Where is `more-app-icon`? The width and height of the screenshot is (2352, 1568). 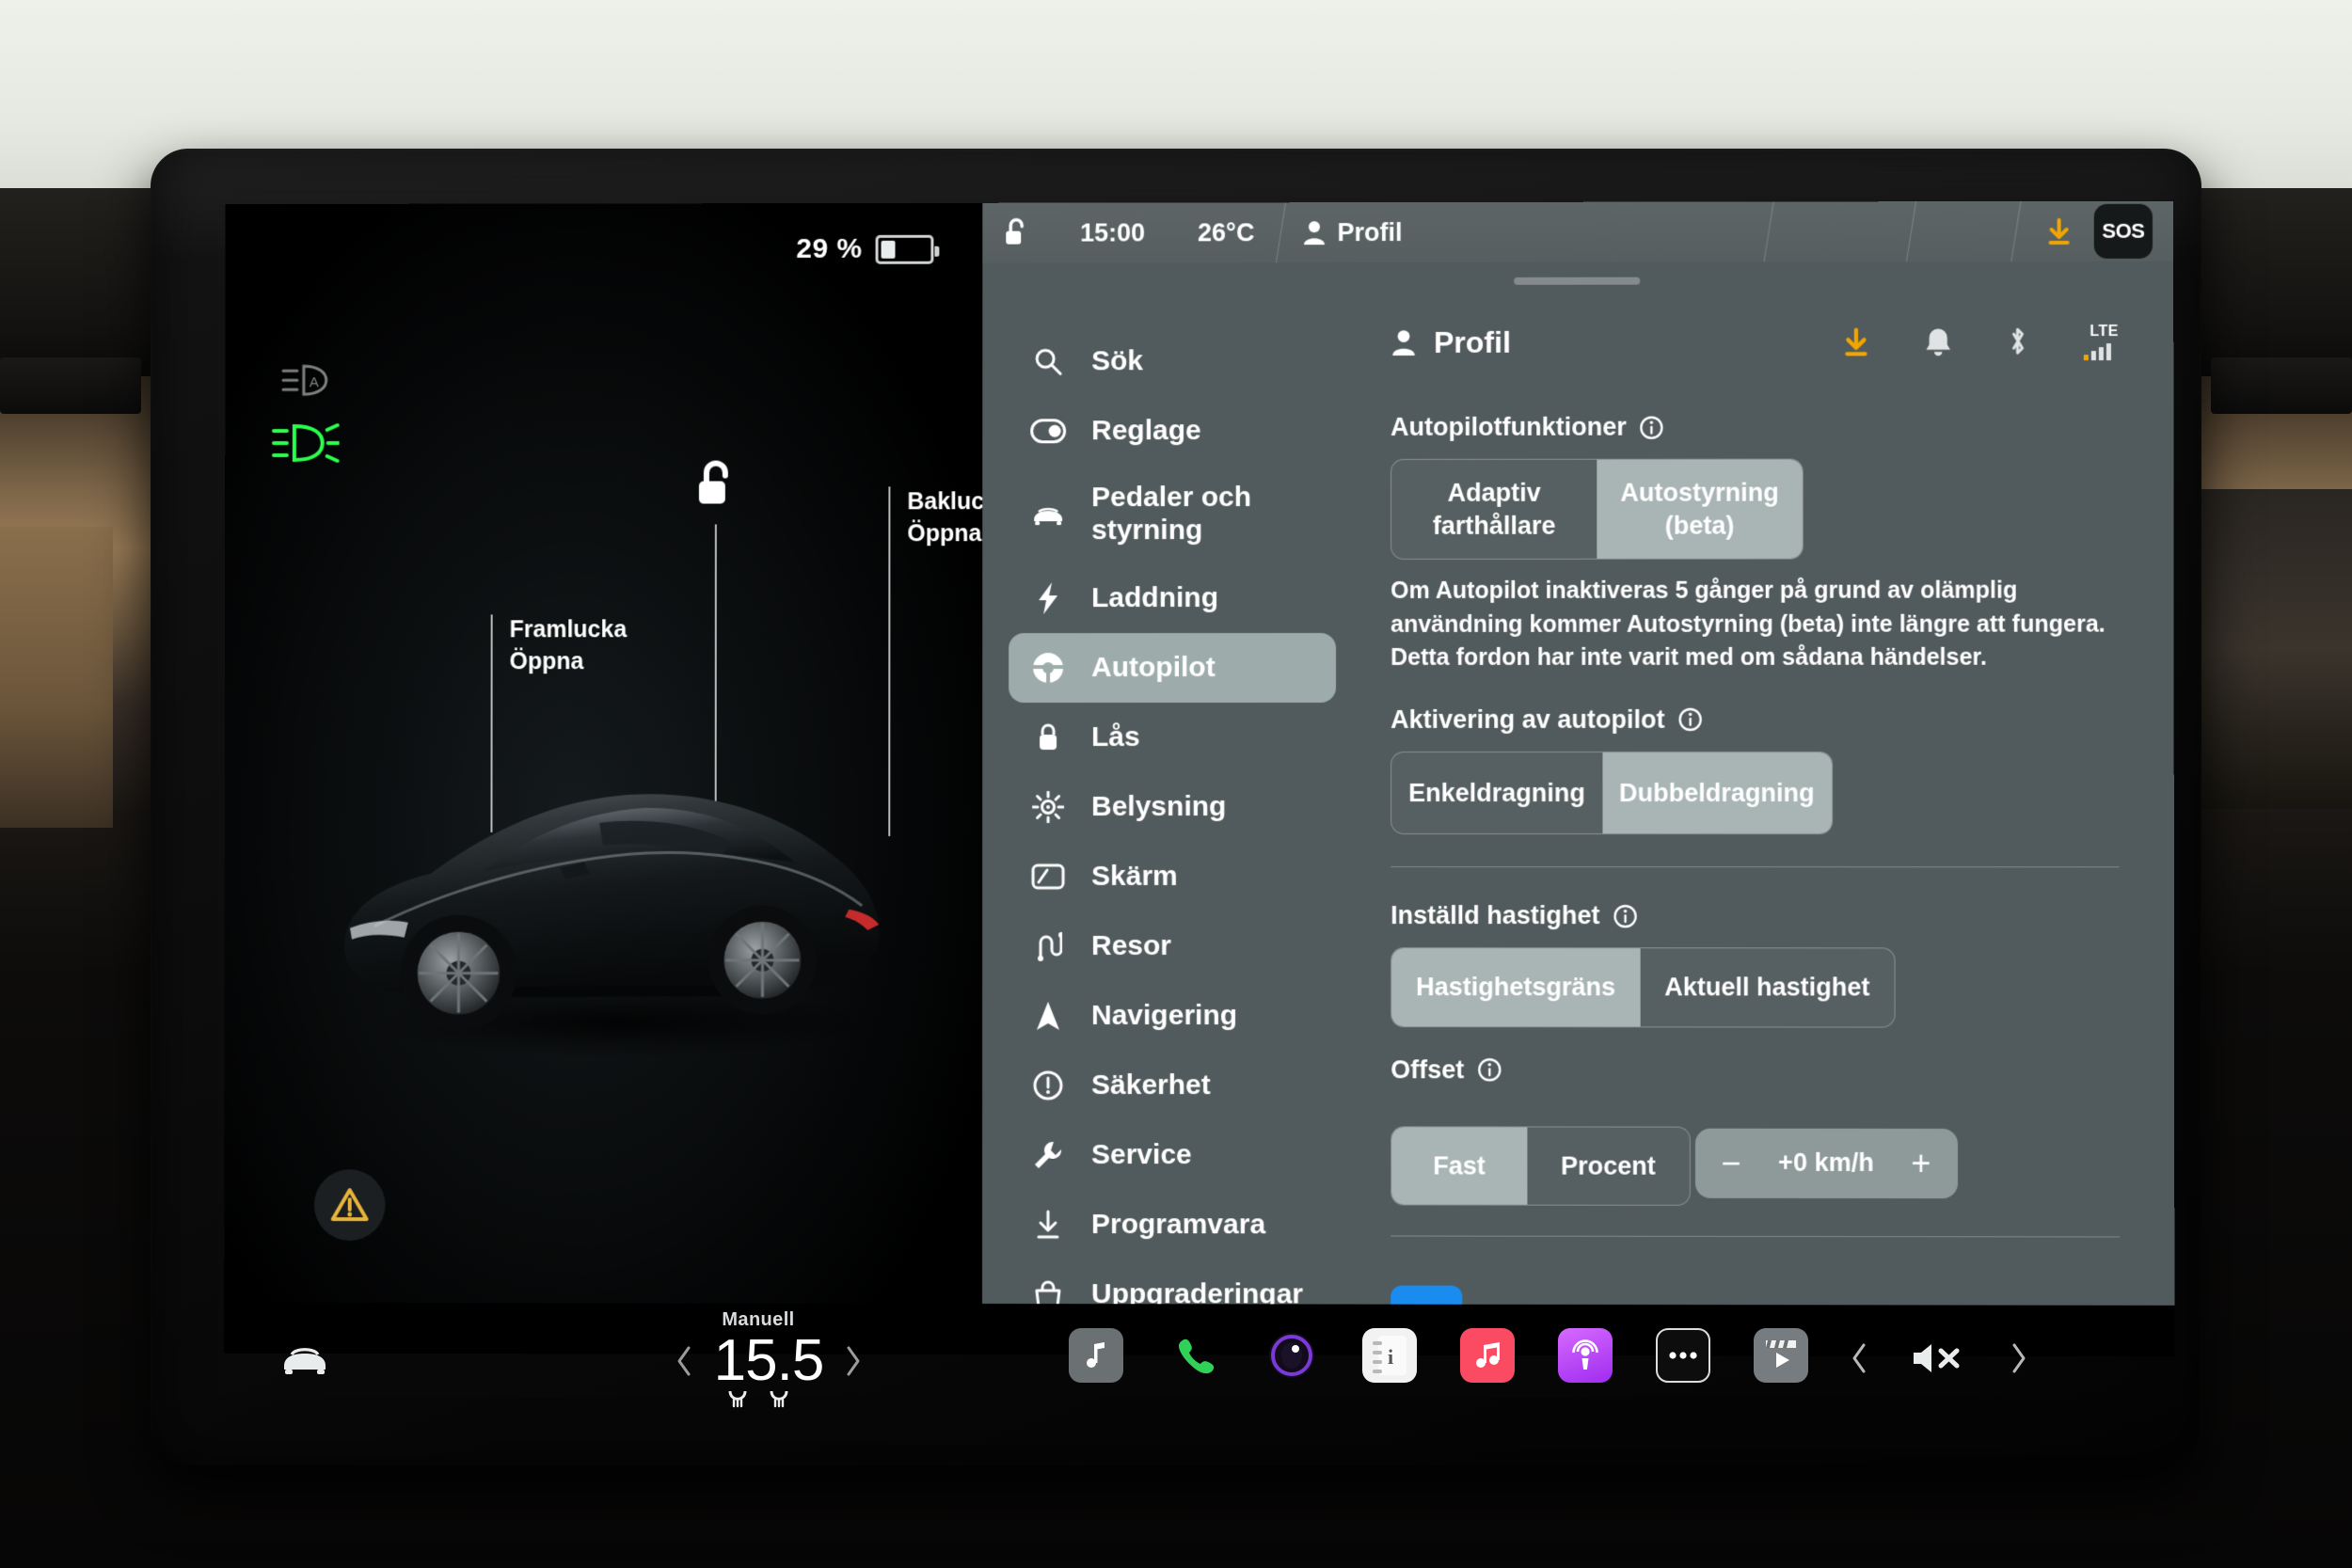
more-app-icon is located at coordinates (1683, 1355).